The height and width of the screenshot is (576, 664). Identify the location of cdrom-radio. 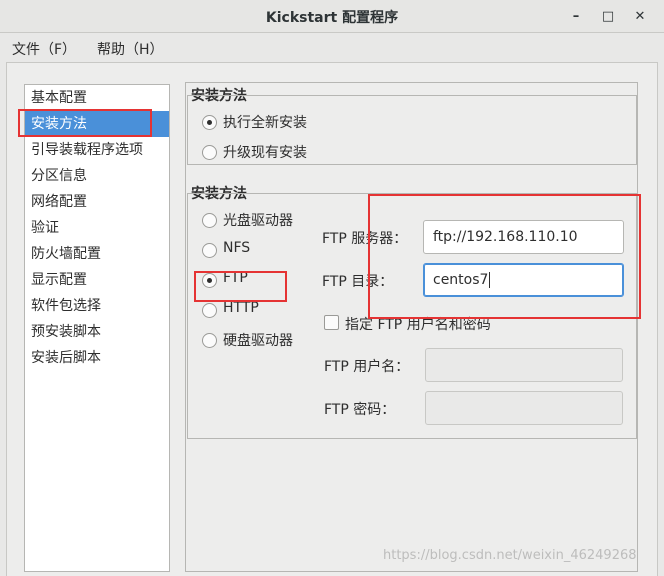
(209, 220).